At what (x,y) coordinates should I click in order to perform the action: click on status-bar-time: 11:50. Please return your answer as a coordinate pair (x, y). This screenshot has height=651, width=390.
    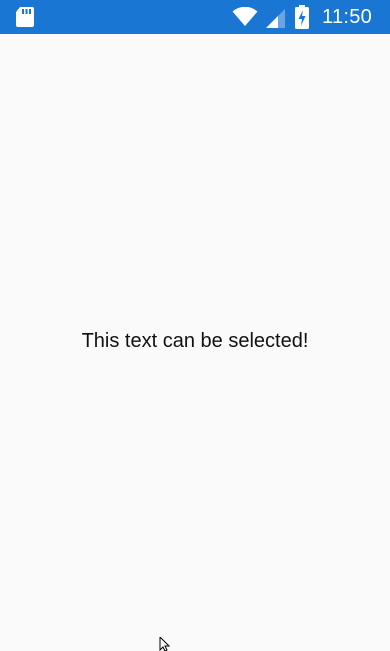
    Looking at the image, I should click on (347, 17).